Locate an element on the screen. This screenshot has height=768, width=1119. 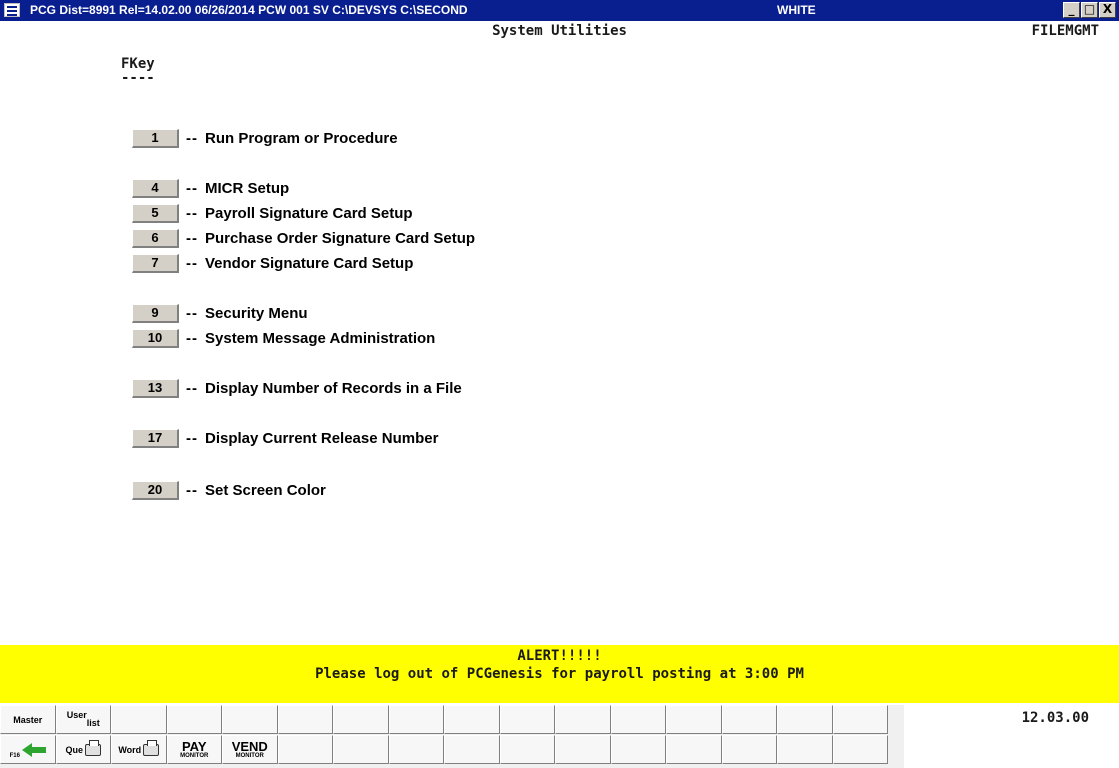
menu-label: Display Current Release Number is located at coordinates (322, 438).